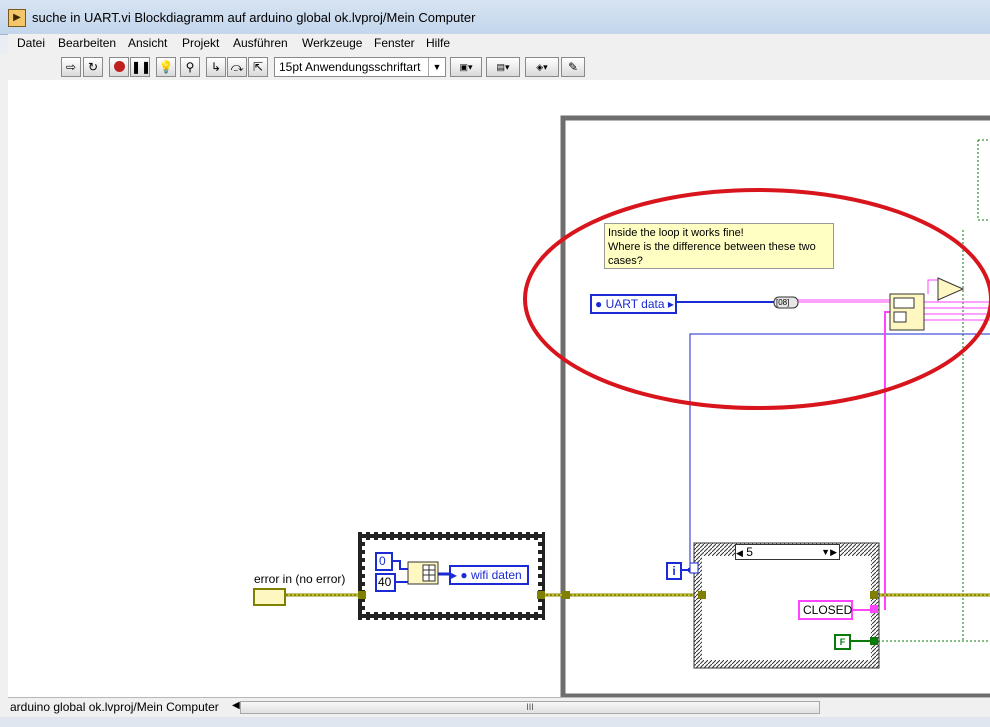 The height and width of the screenshot is (727, 990). What do you see at coordinates (71, 67) in the screenshot?
I see `run-arrow-icon: ⇨` at bounding box center [71, 67].